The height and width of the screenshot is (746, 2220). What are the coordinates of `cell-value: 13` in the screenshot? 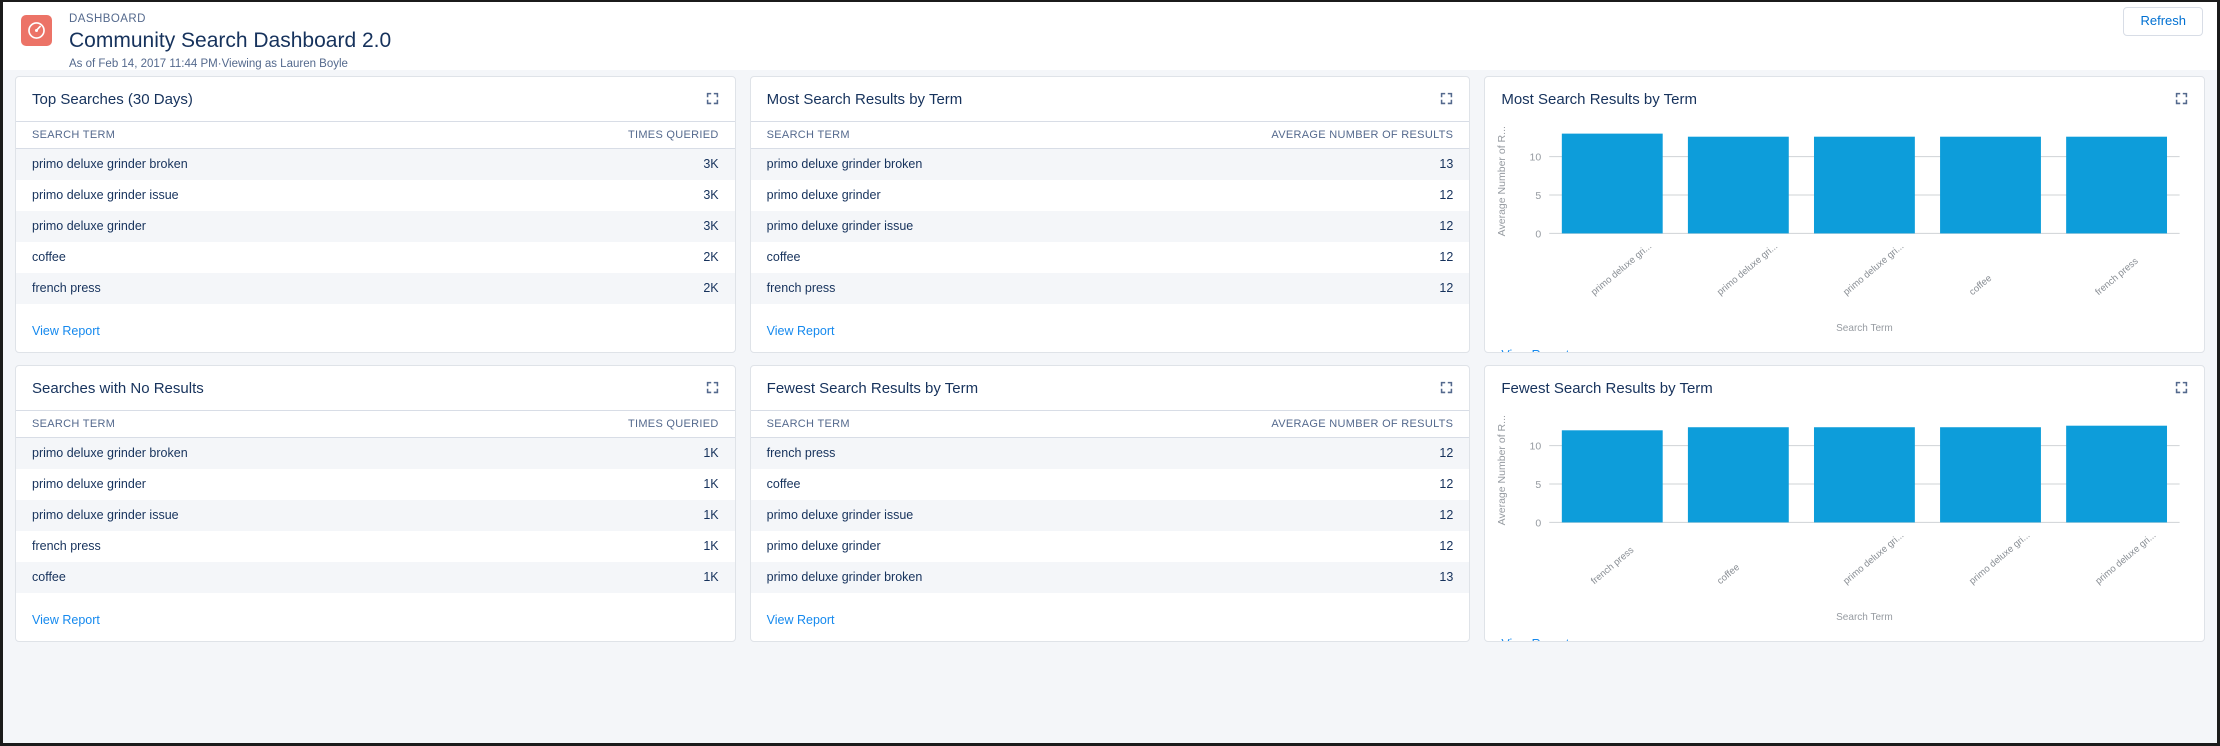 It's located at (1446, 577).